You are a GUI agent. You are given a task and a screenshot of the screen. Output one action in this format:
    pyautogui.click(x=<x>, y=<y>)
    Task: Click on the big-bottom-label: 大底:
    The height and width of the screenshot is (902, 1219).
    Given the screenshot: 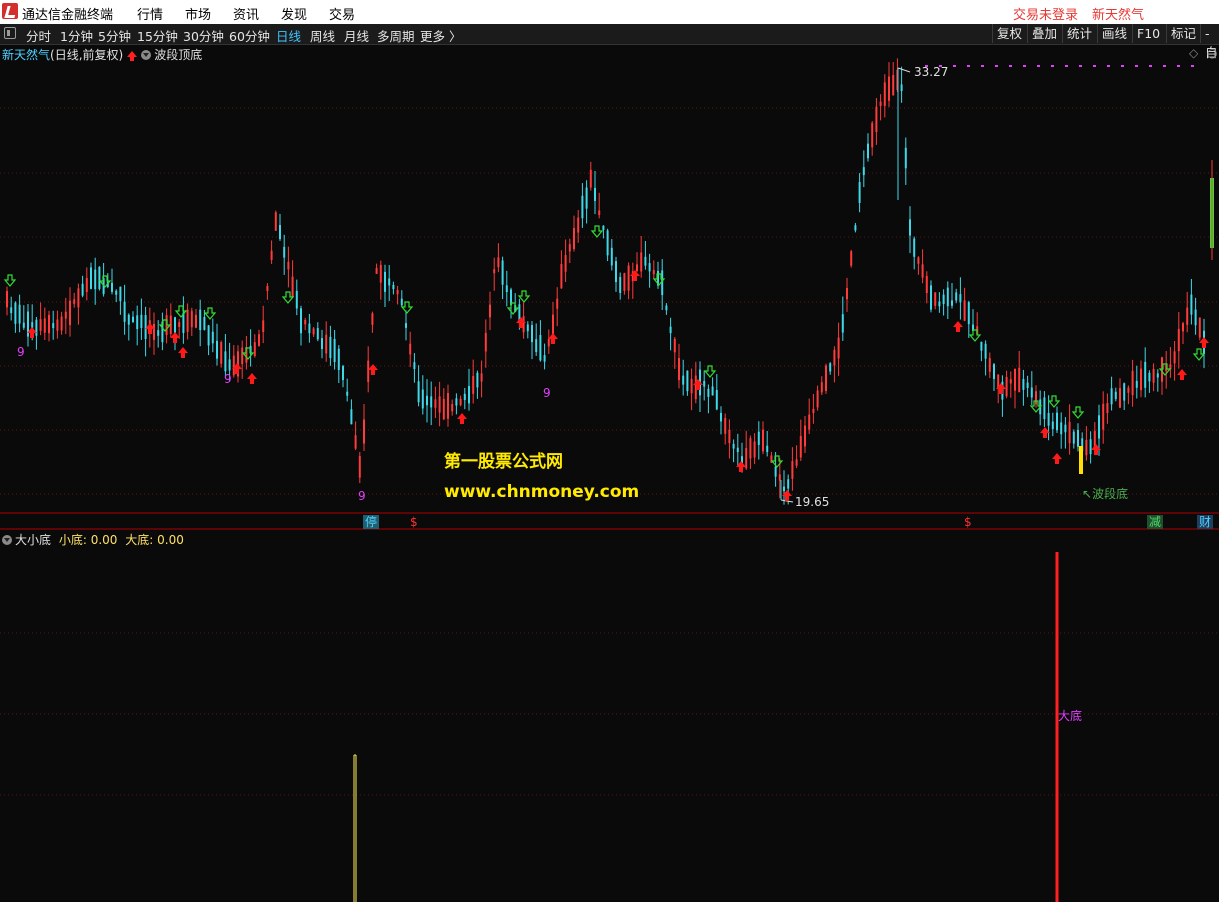 What is the action you would take?
    pyautogui.click(x=139, y=540)
    